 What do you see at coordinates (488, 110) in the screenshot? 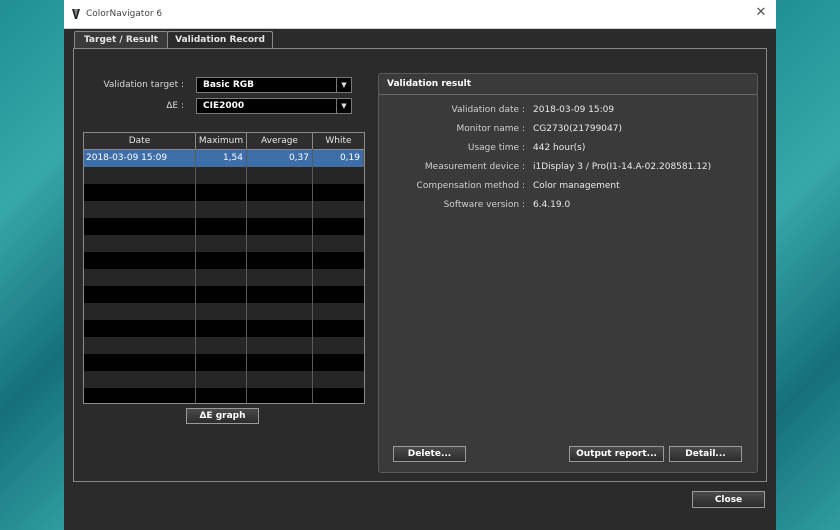
I see `info-label: Validation date :` at bounding box center [488, 110].